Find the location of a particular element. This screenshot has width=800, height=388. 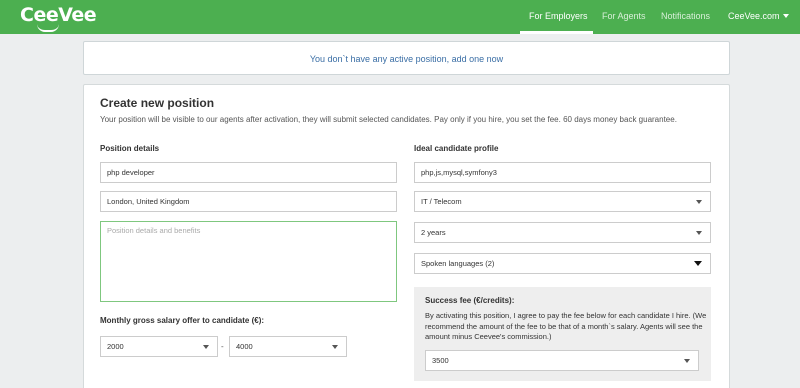

nav-active-indicator is located at coordinates (556, 32).